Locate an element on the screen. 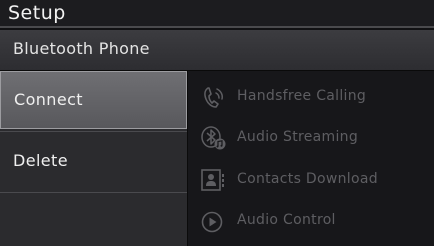 Image resolution: width=434 pixels, height=246 pixels. menu-item-connect: Connect is located at coordinates (93, 100).